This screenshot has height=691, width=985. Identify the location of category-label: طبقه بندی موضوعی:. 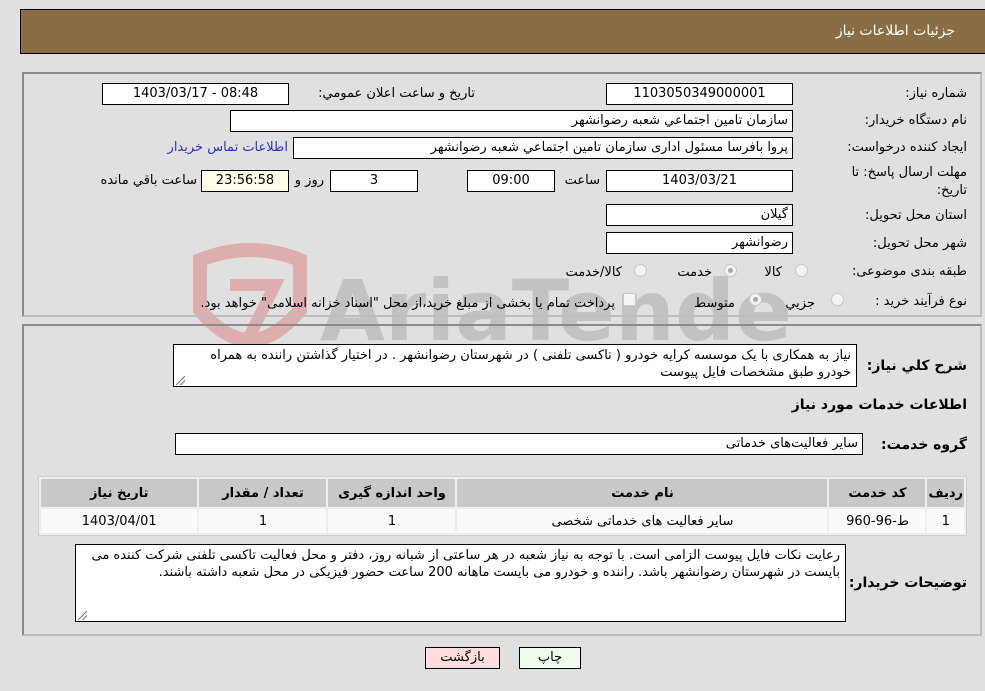
(909, 271).